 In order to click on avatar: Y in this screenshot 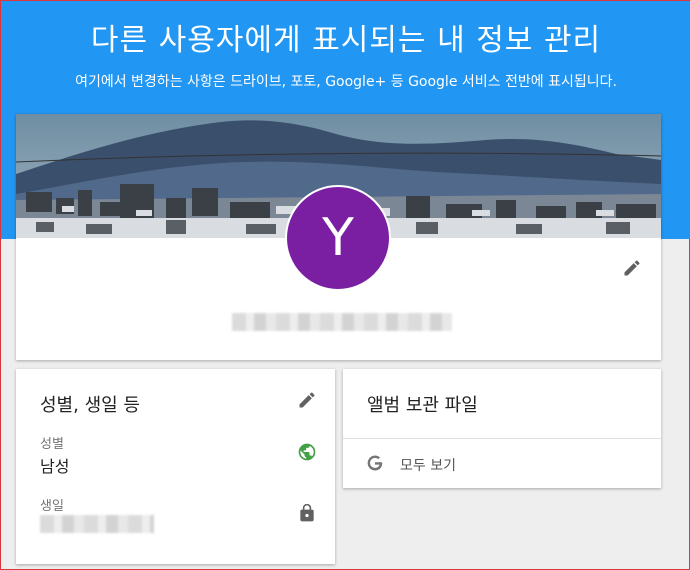, I will do `click(338, 238)`.